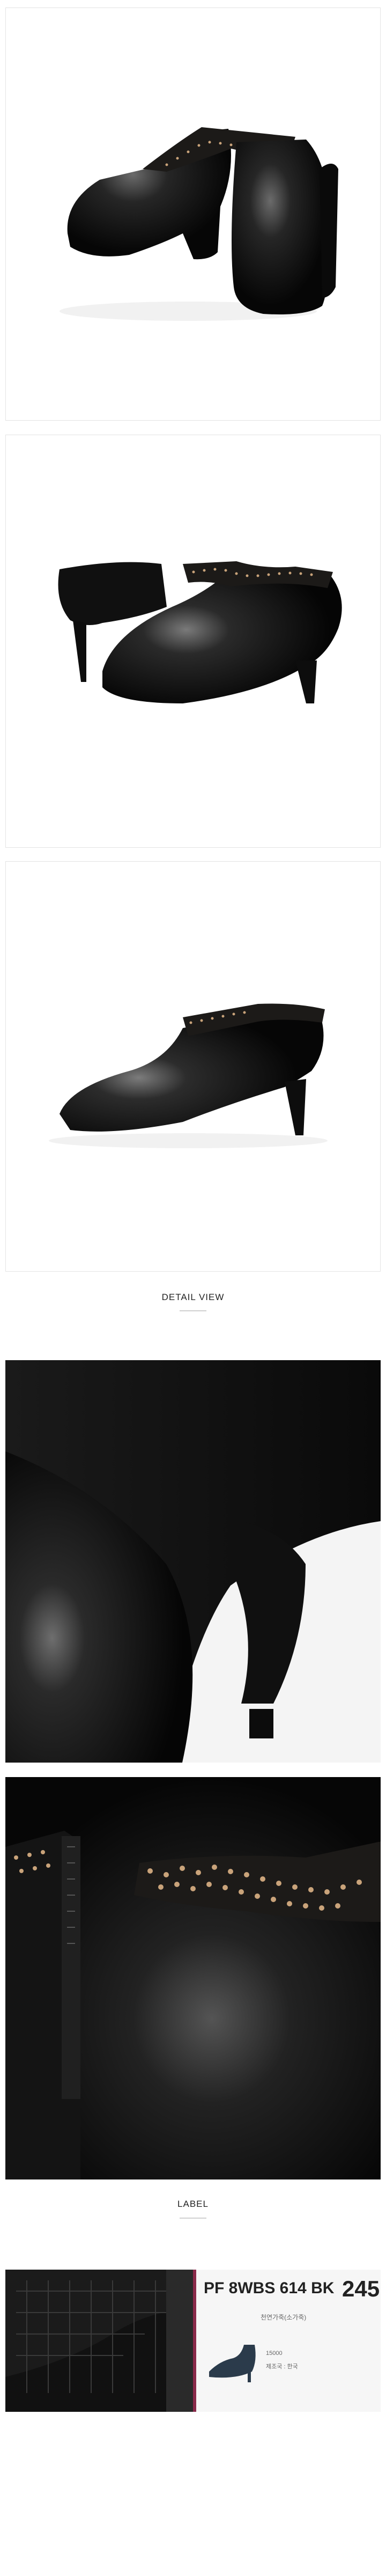  I want to click on boot-thumbnail, so click(233, 2358).